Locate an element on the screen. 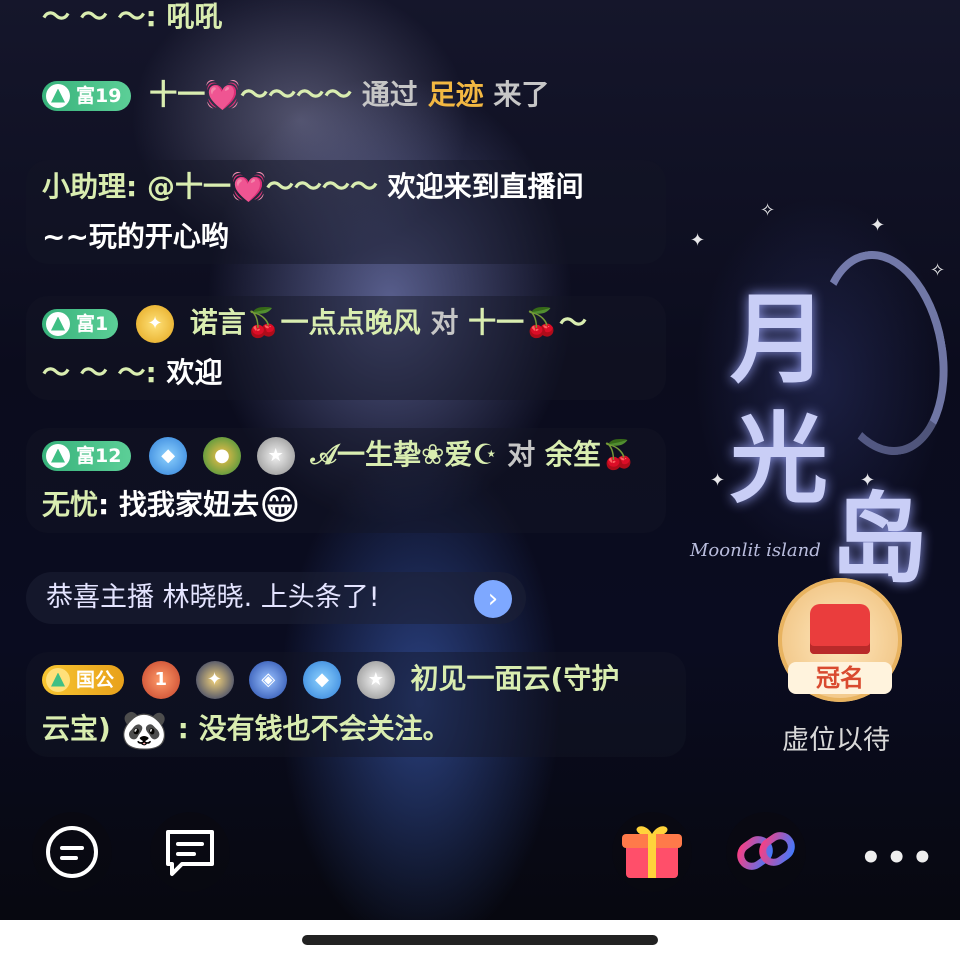  chat-message: 小助理: @十一💓～～～～ 欢迎来到直播间 ~~玩的开心哟 is located at coordinates (346, 212).